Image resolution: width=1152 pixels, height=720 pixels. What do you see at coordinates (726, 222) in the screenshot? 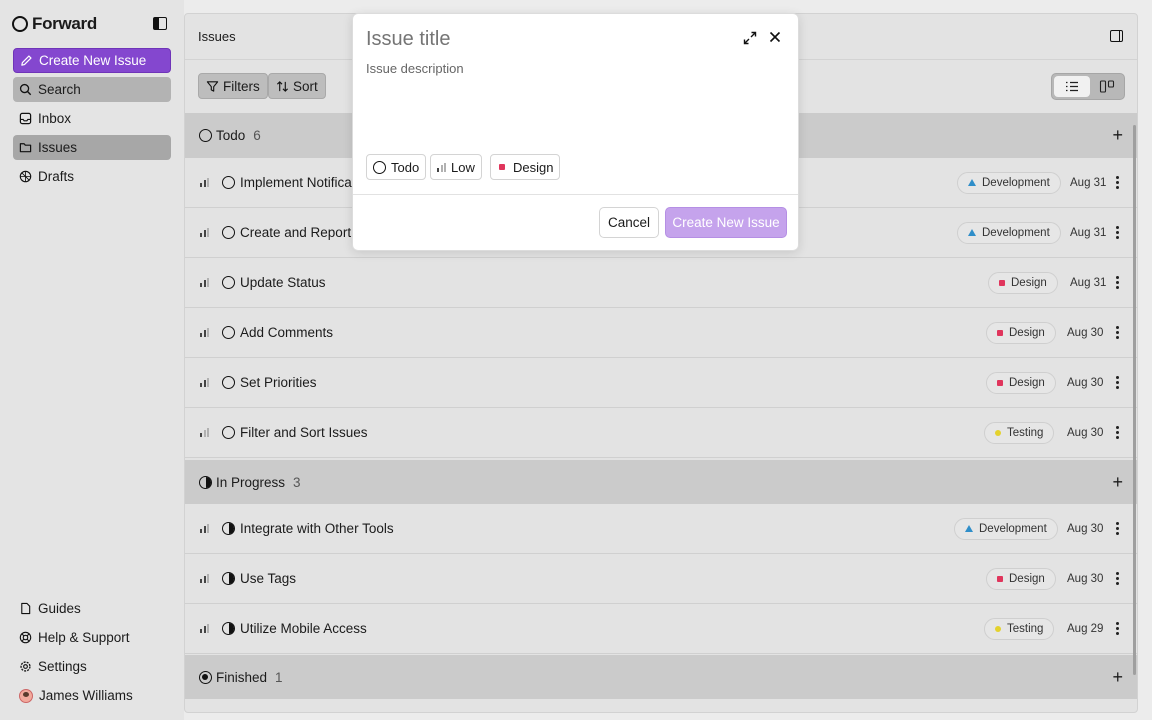
I see `create-issue-submit-button: Create New Issue` at bounding box center [726, 222].